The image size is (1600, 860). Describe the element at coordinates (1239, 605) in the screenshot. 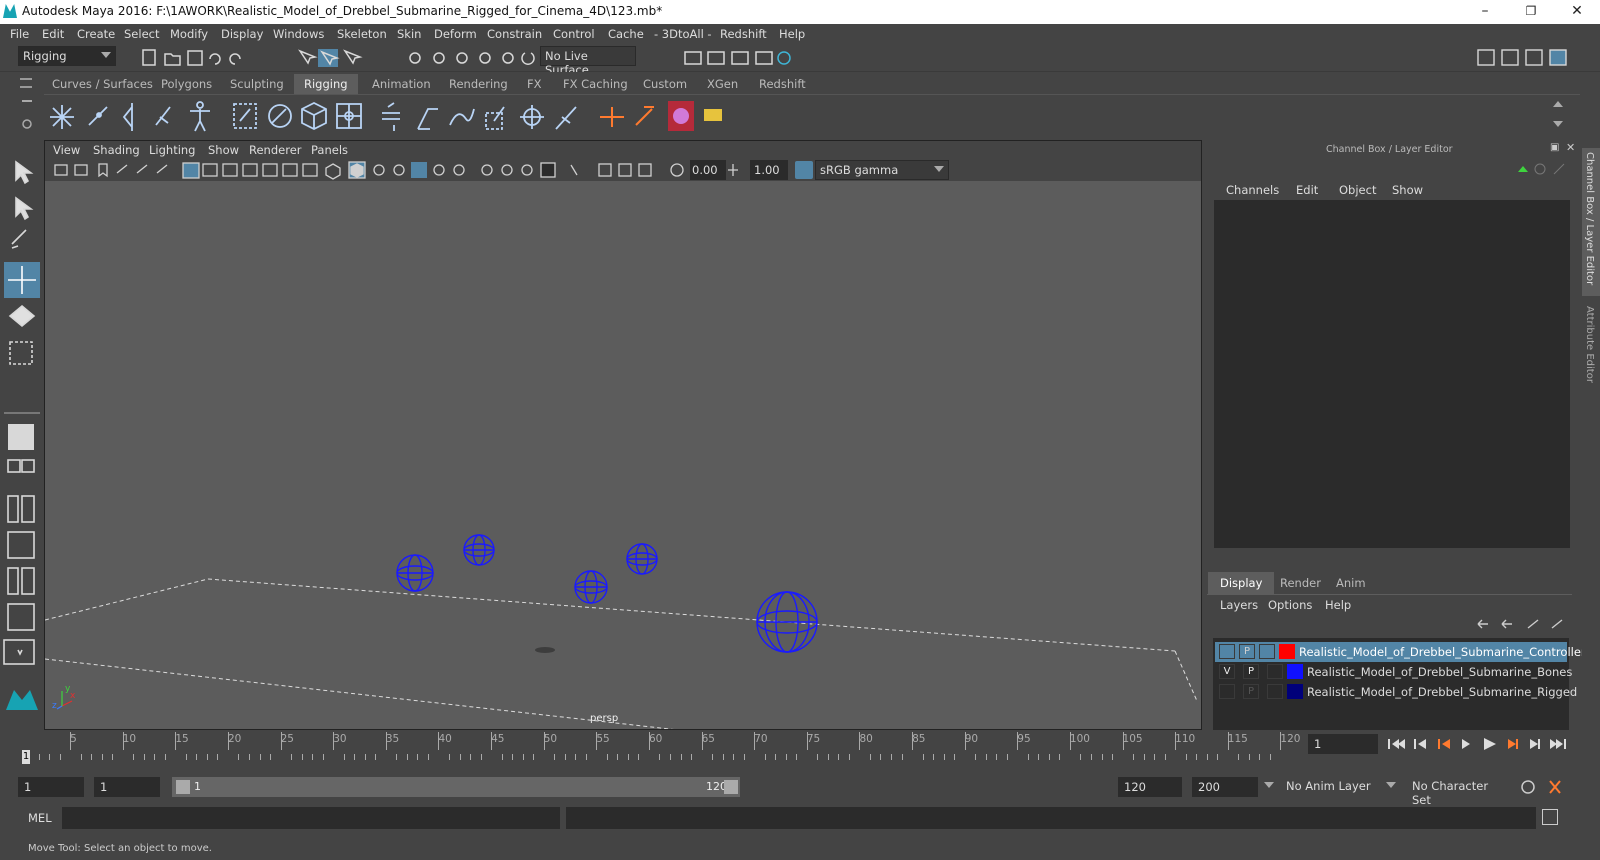

I see `layers-menu: Layers` at that location.